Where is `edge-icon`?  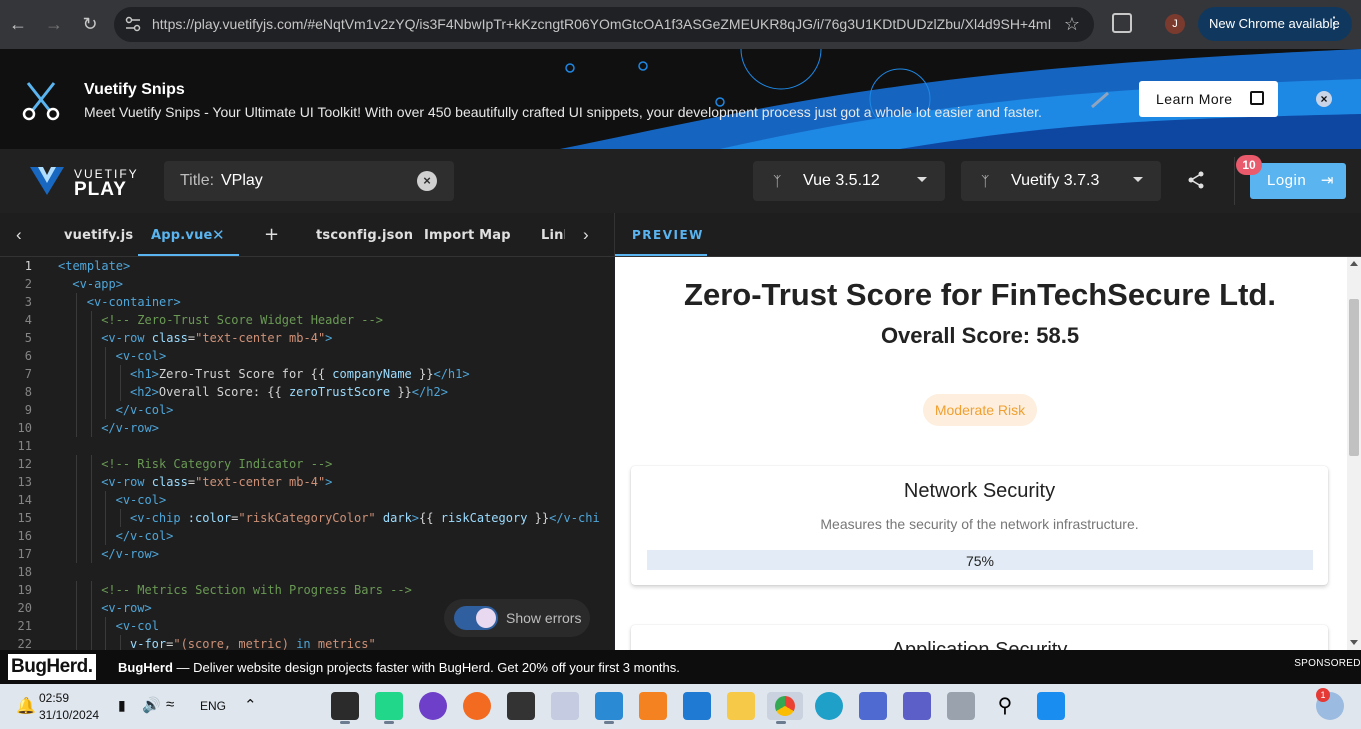 edge-icon is located at coordinates (829, 706).